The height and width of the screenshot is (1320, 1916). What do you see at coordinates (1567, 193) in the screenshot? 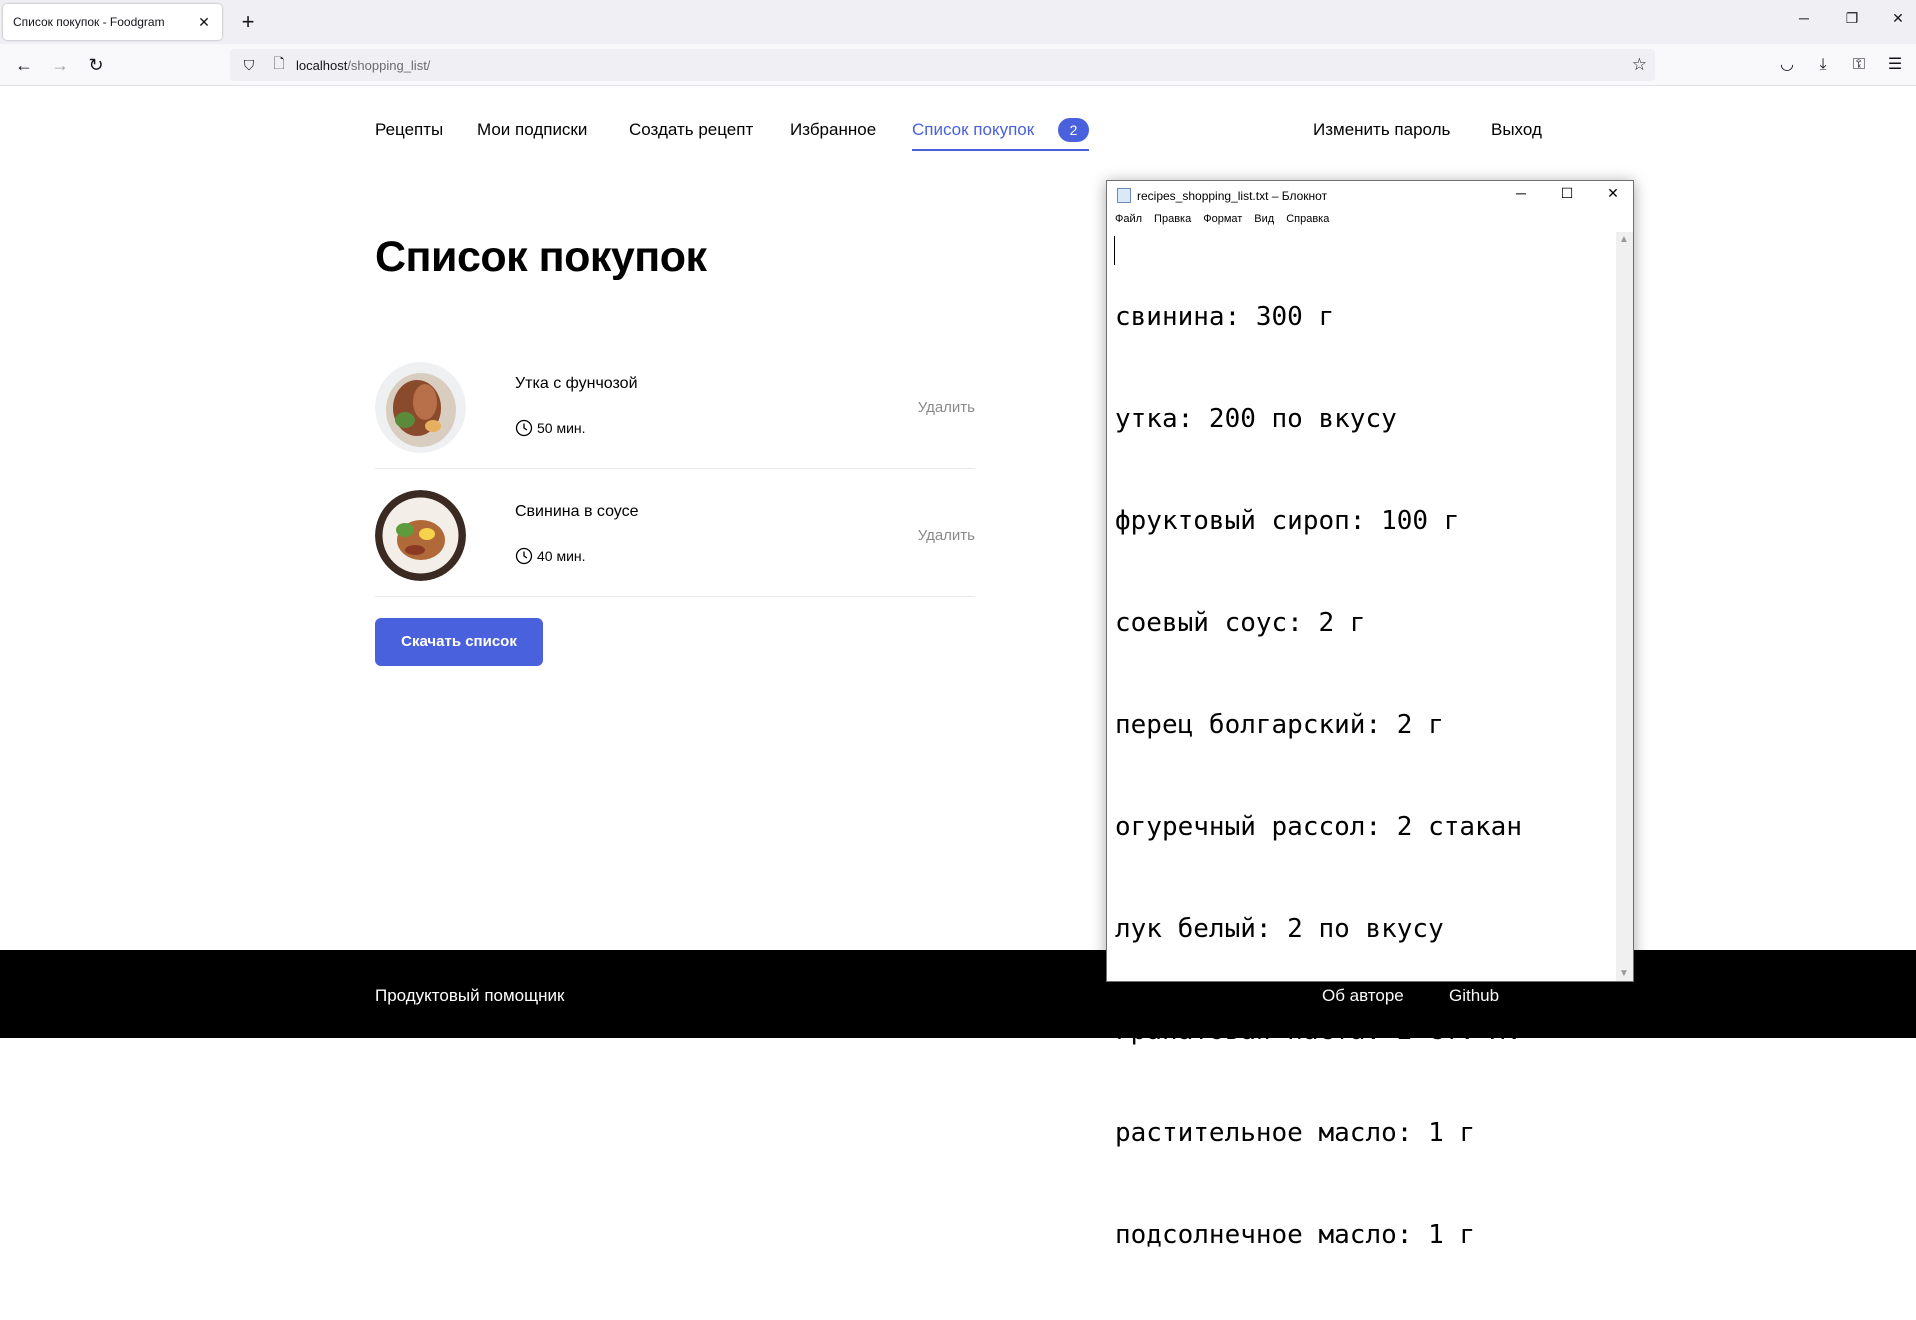
I see `notepad-maximize-icon: ☐` at bounding box center [1567, 193].